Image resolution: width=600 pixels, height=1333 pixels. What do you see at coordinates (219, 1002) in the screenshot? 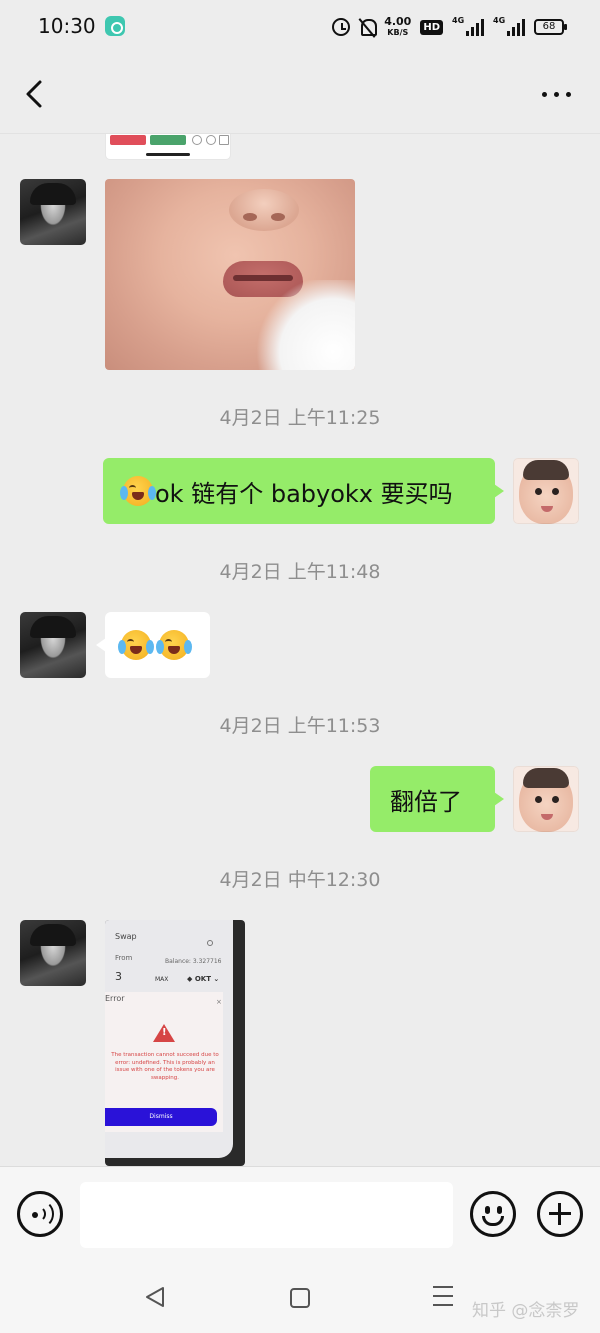
I see `close-icon: ×` at bounding box center [219, 1002].